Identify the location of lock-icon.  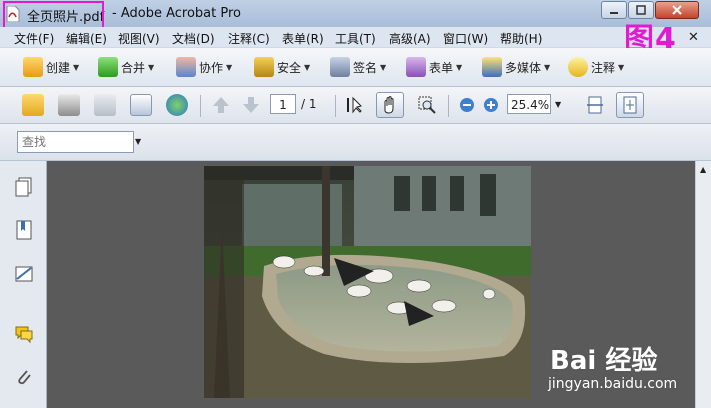
(264, 67).